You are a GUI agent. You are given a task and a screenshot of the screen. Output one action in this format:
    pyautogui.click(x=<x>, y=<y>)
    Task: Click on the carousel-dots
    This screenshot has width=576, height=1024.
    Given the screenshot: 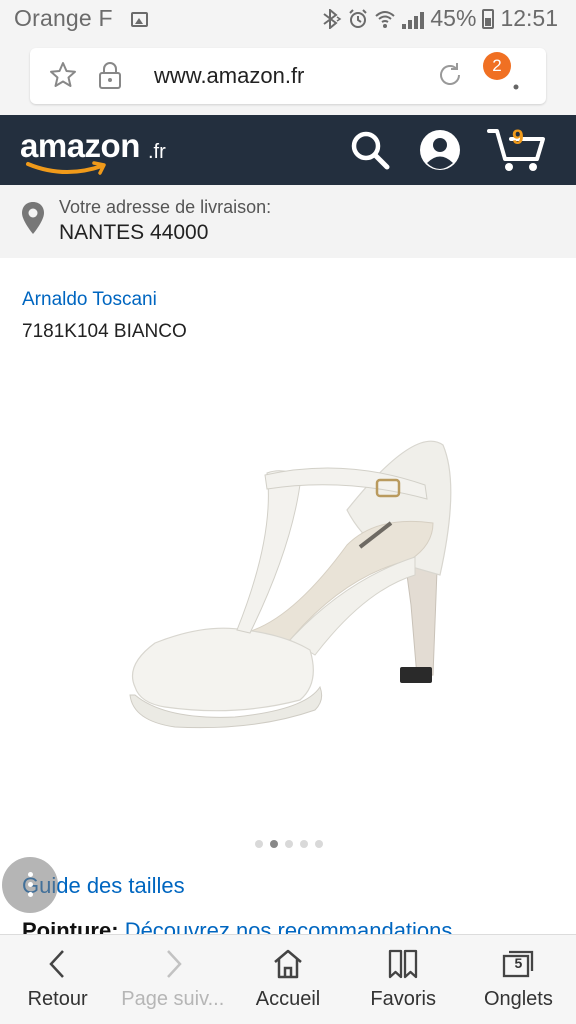 What is the action you would take?
    pyautogui.click(x=289, y=844)
    